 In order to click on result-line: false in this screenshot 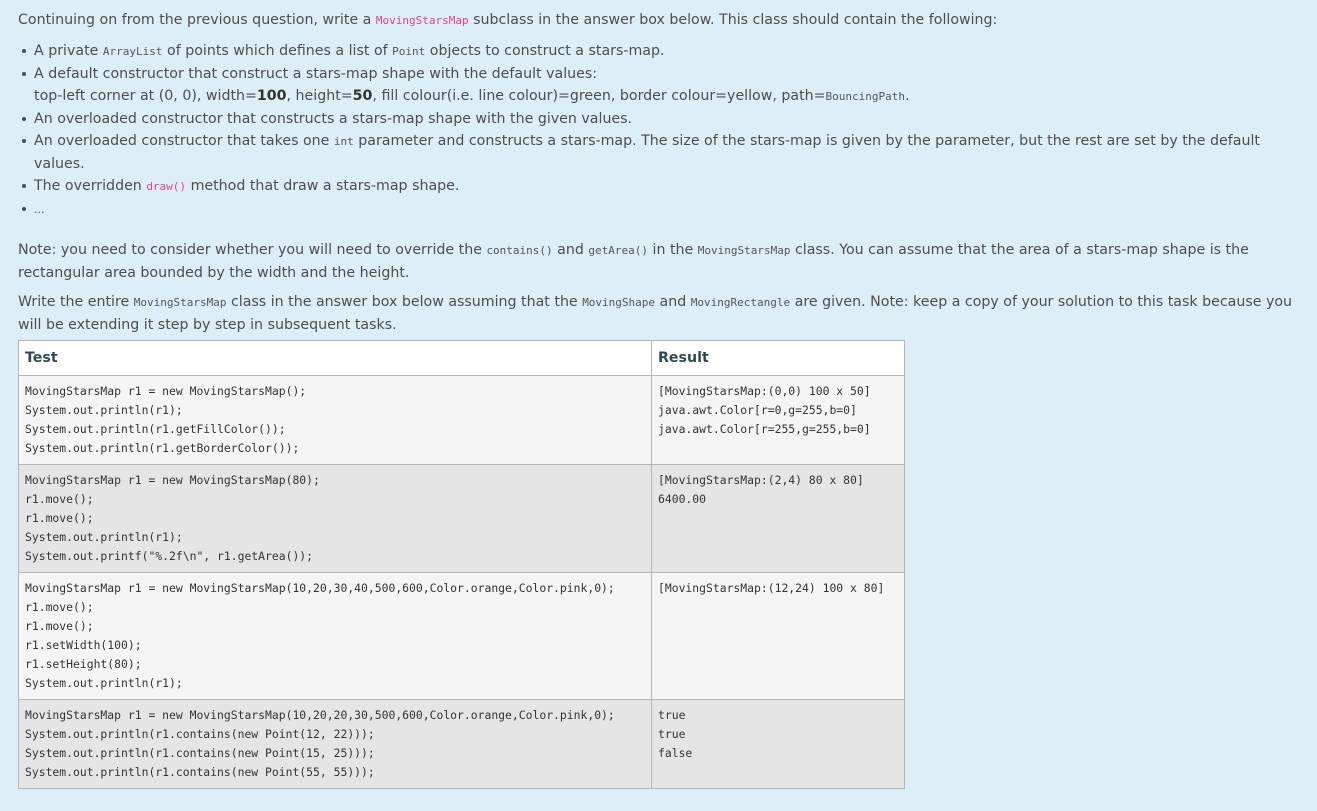, I will do `click(675, 753)`.